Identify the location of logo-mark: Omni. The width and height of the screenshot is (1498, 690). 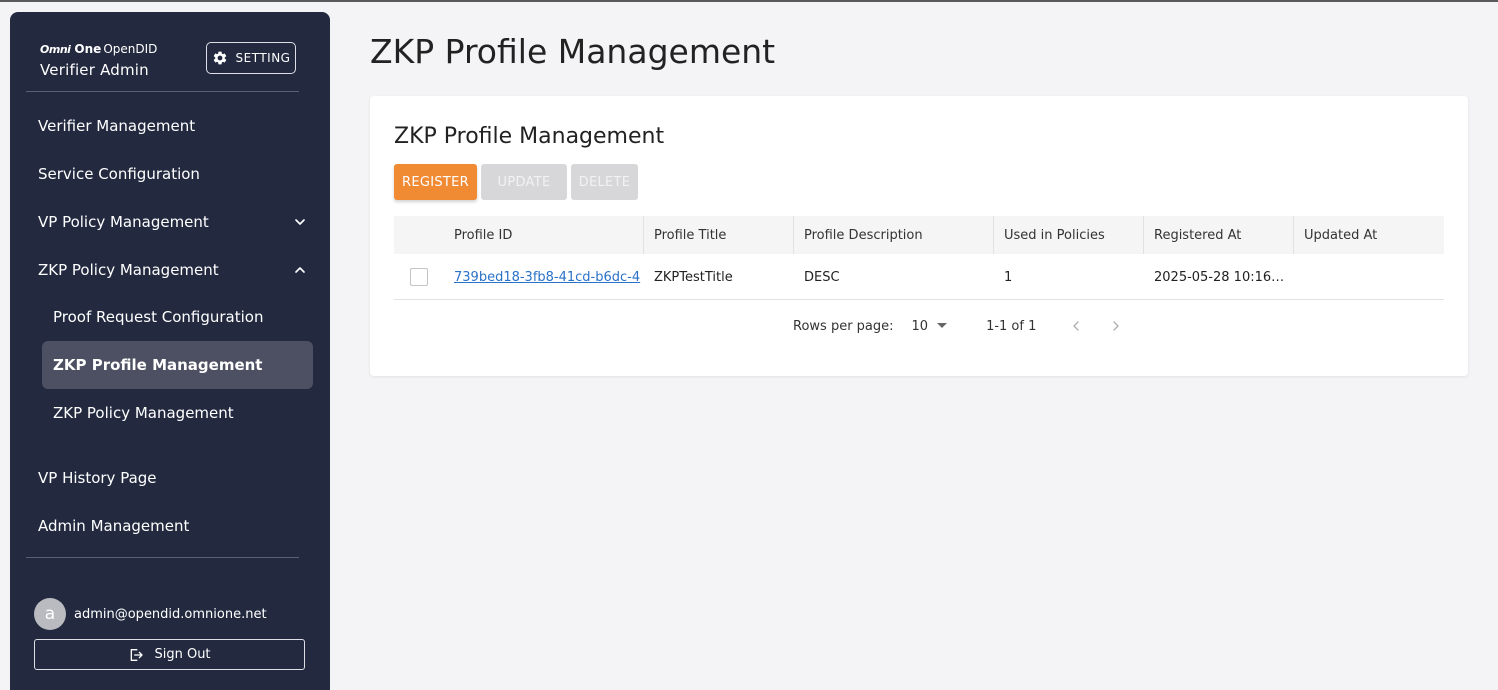
(55, 49).